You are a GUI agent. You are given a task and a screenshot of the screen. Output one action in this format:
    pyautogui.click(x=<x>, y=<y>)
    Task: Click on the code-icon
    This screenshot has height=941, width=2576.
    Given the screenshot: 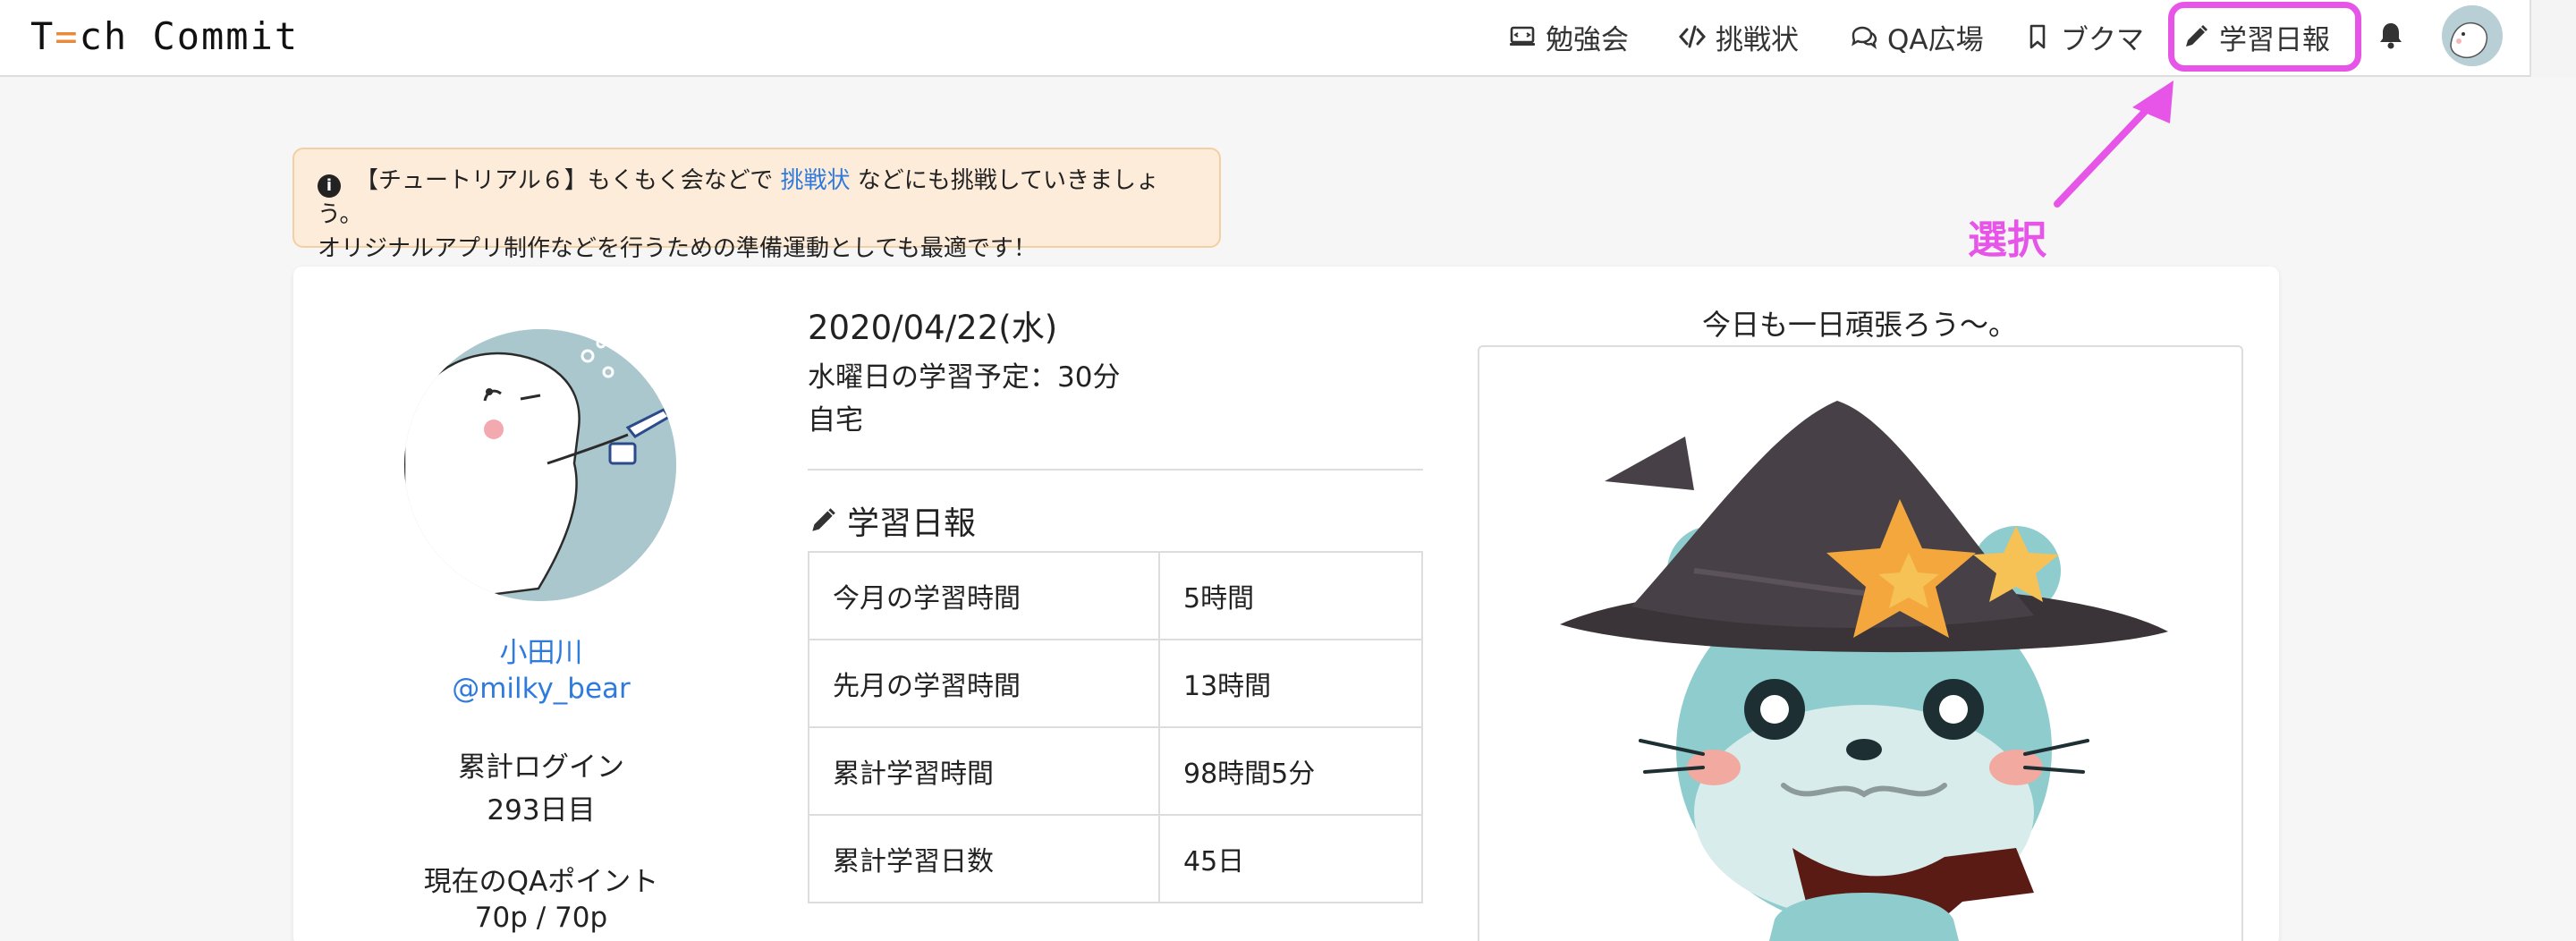 What is the action you would take?
    pyautogui.click(x=1692, y=37)
    